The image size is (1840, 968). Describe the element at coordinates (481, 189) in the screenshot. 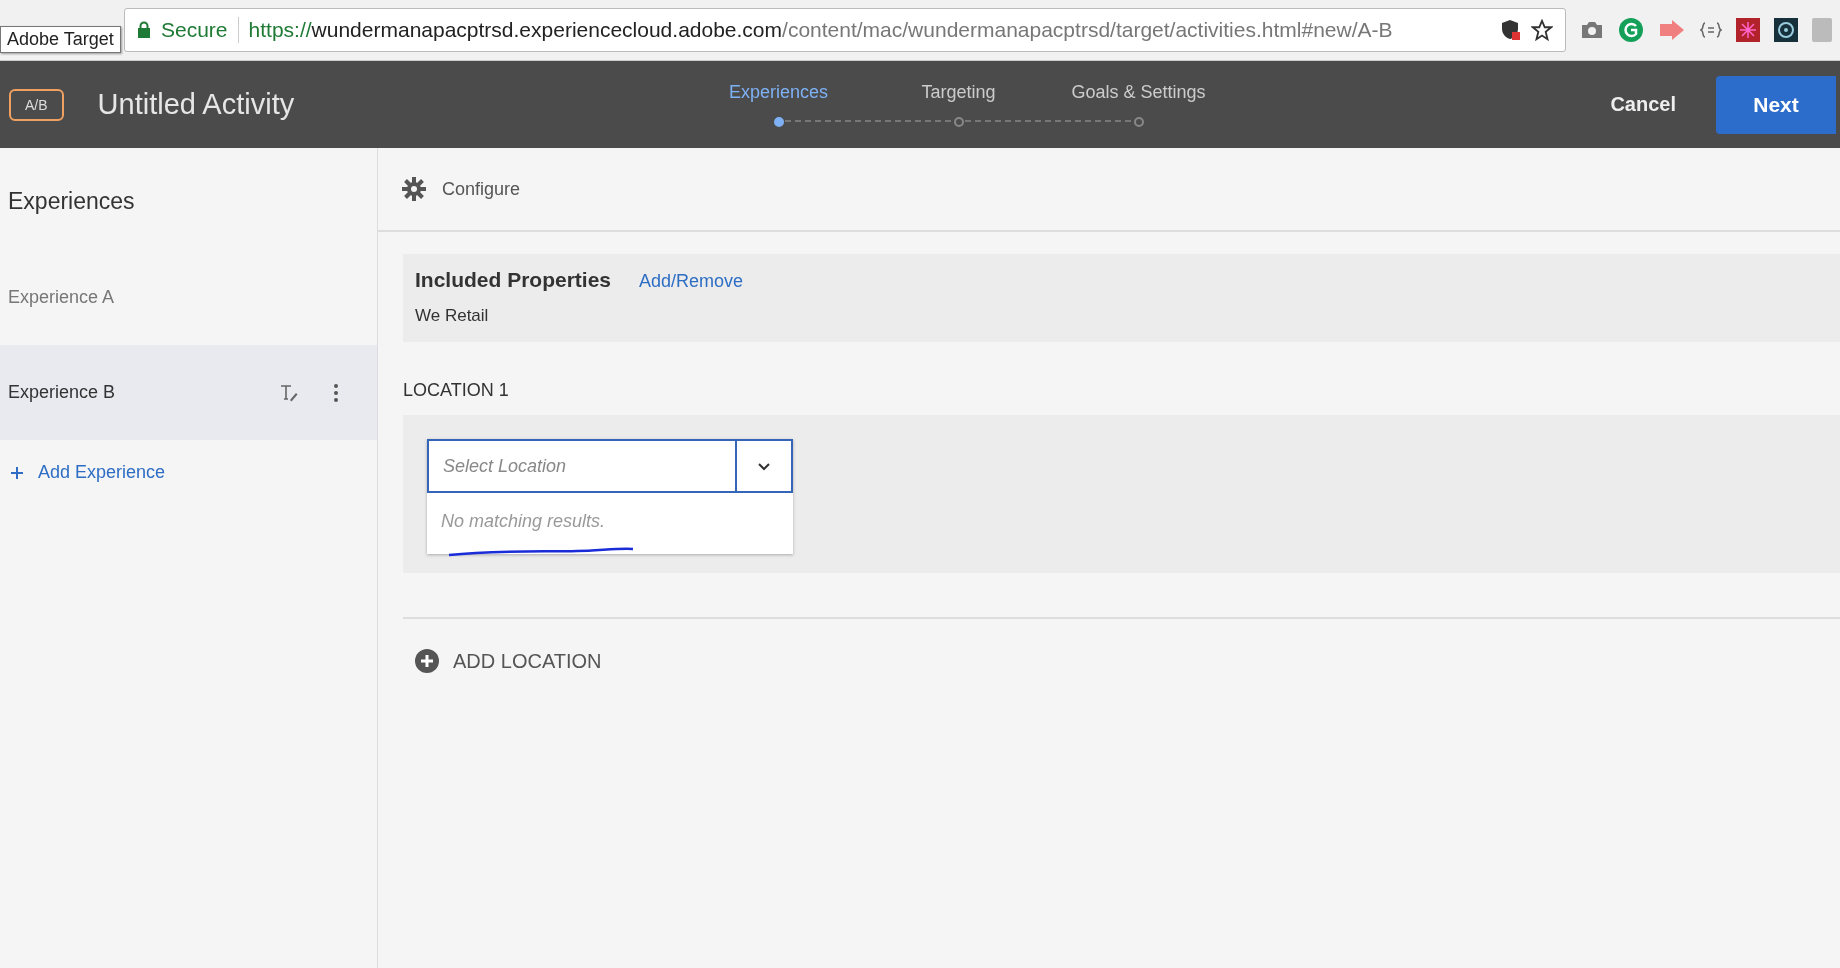

I see `configure-label: Configure` at that location.